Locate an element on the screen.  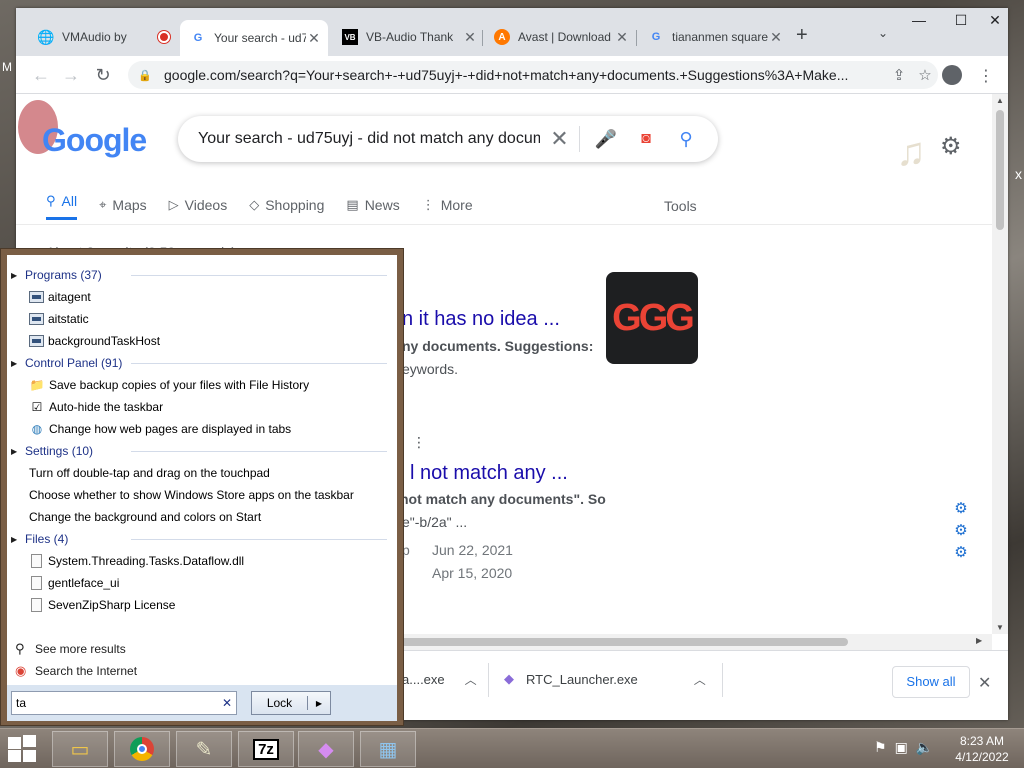
result-1-thumbnail: GGG is located at coordinates (652, 318).